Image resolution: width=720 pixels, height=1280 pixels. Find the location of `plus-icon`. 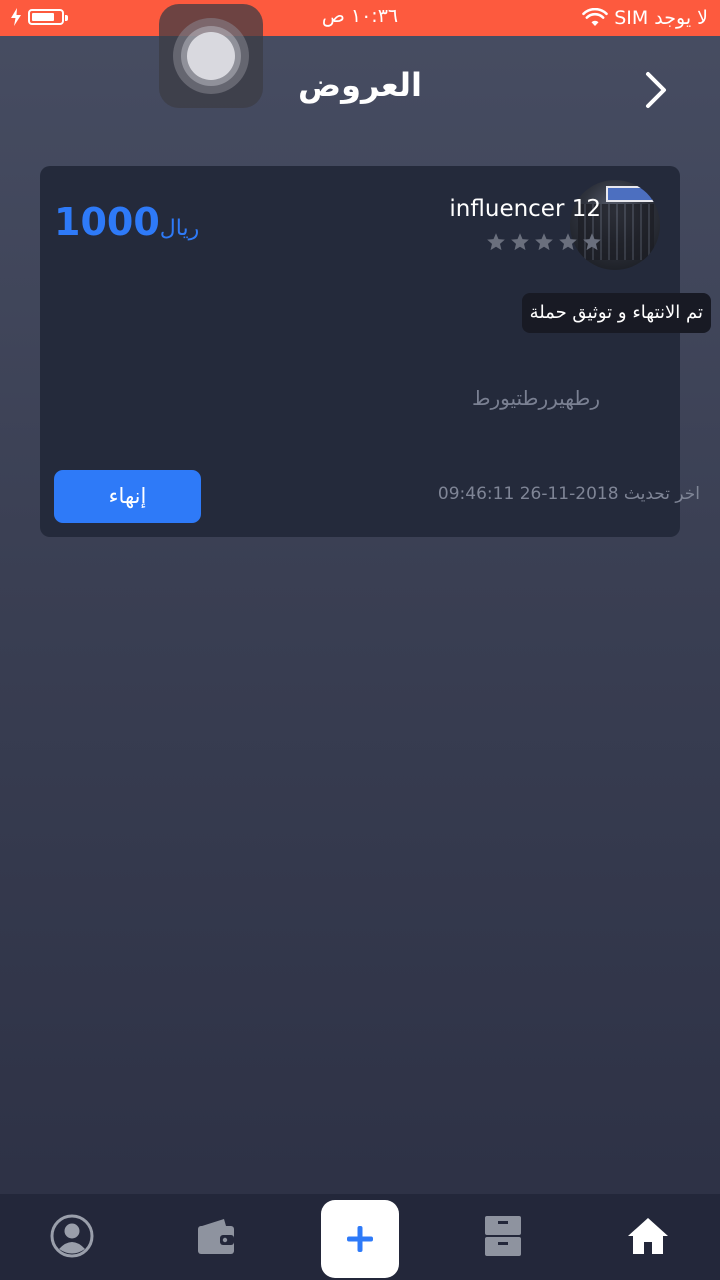

plus-icon is located at coordinates (360, 1239).